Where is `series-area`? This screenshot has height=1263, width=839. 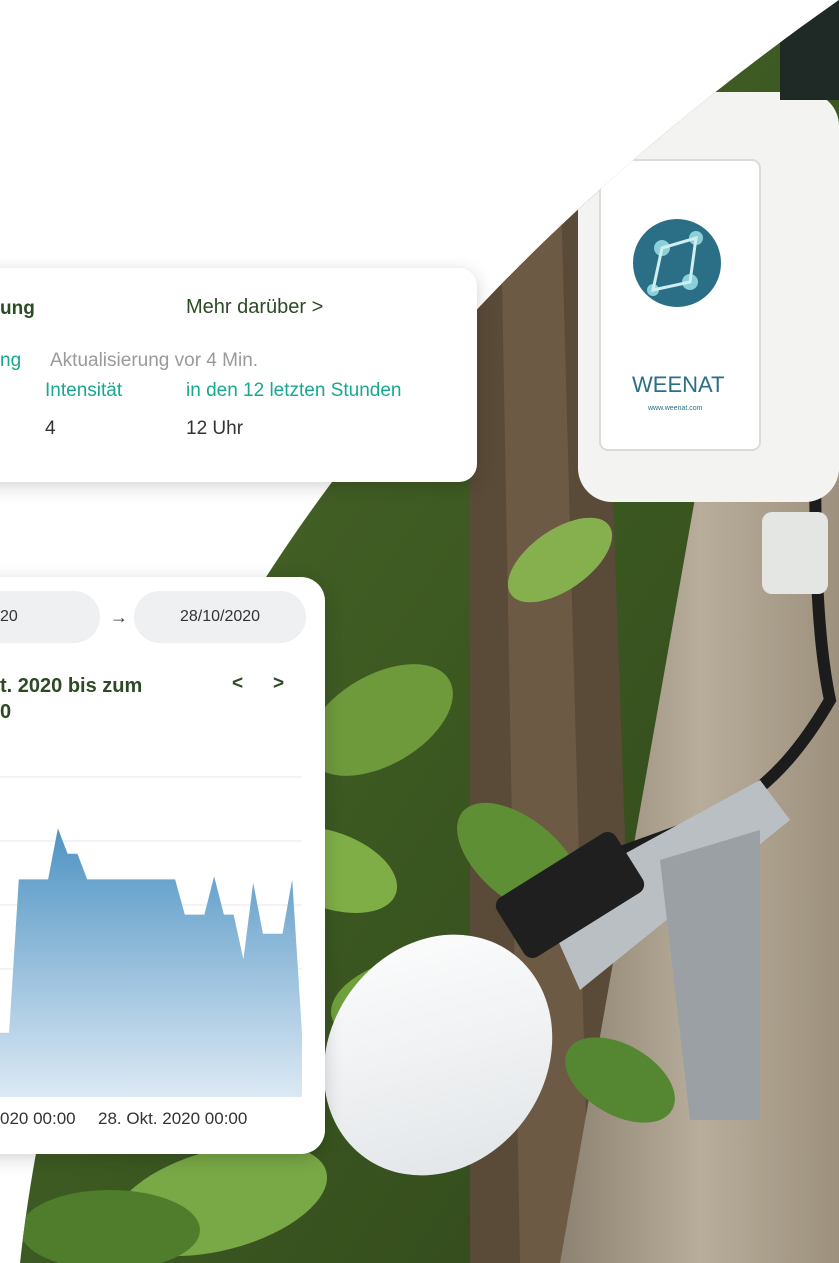
series-area is located at coordinates (151, 962).